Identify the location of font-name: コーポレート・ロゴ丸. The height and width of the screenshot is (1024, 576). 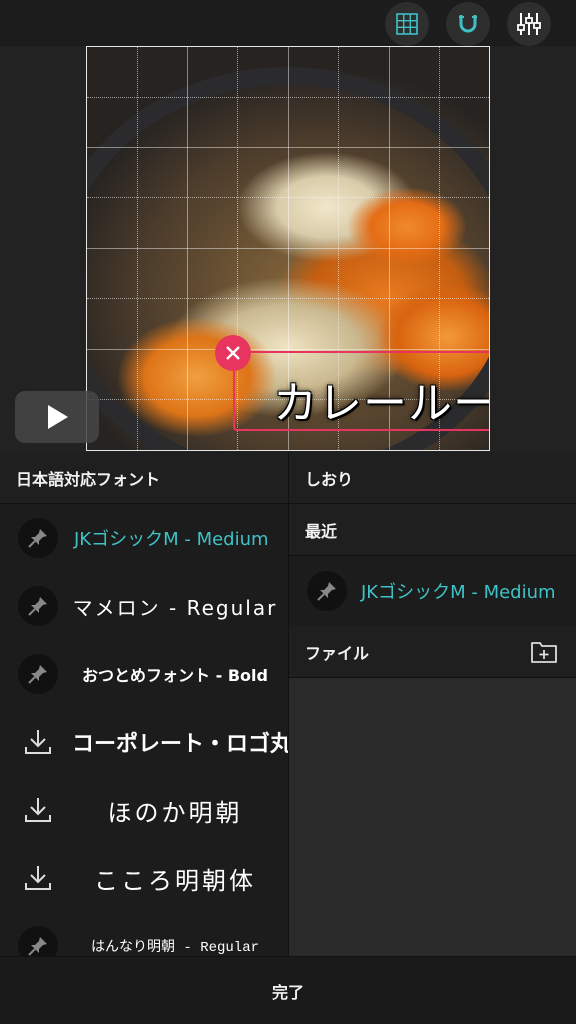
(182, 744).